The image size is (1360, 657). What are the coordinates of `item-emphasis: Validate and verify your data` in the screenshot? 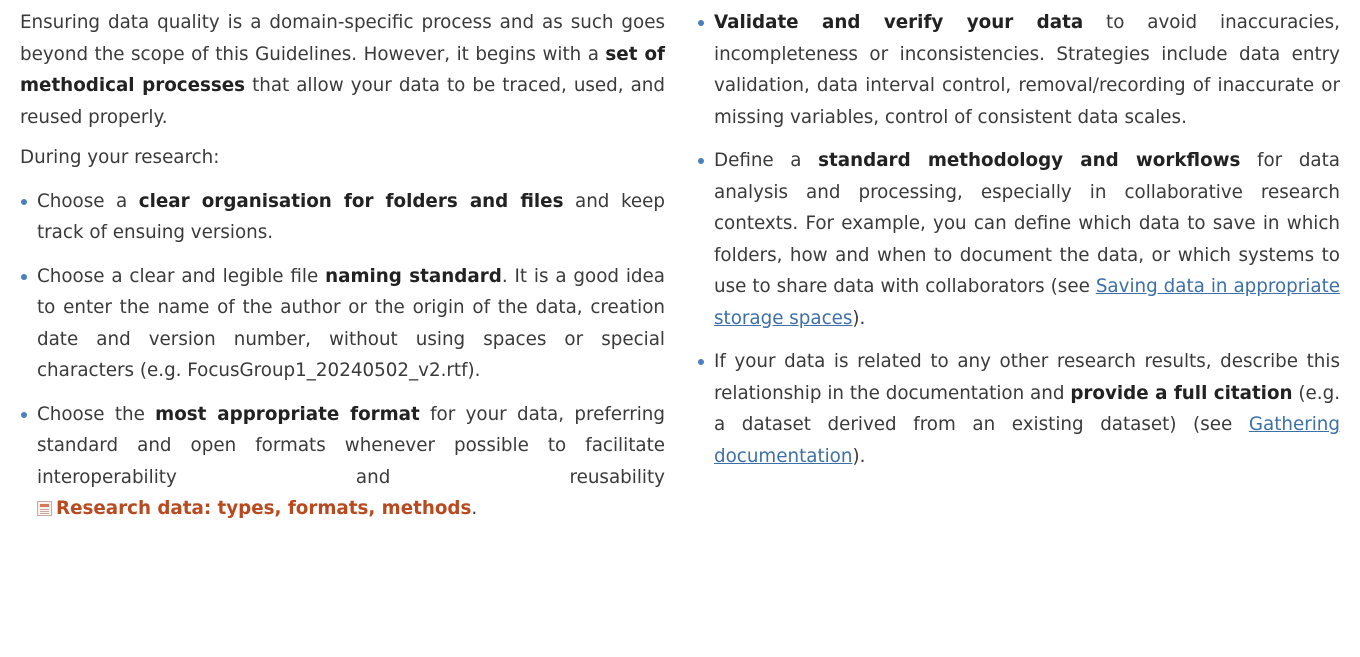 It's located at (899, 22).